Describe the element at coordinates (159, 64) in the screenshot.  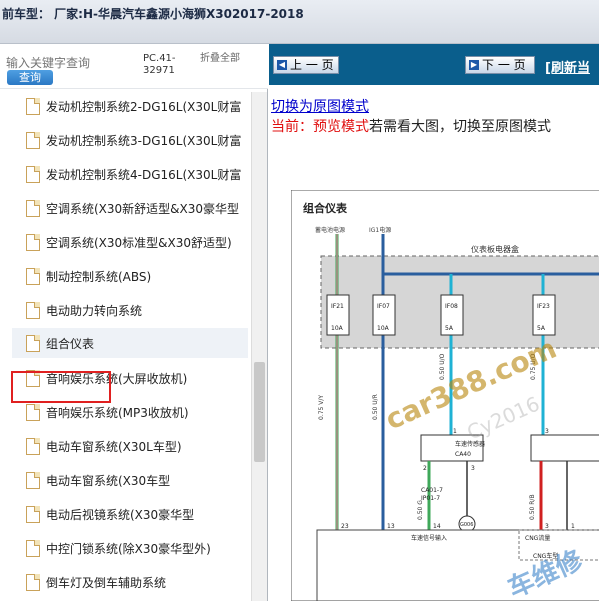
I see `doc-code: PC.41-32971` at that location.